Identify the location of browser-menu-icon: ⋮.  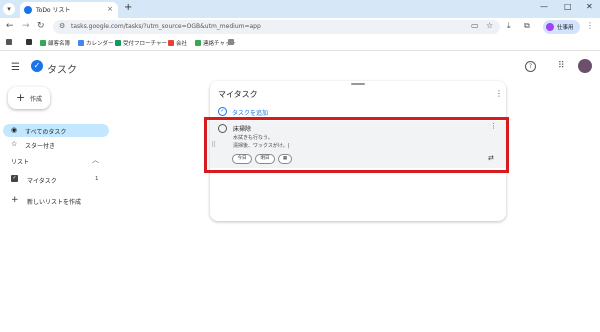
(590, 25).